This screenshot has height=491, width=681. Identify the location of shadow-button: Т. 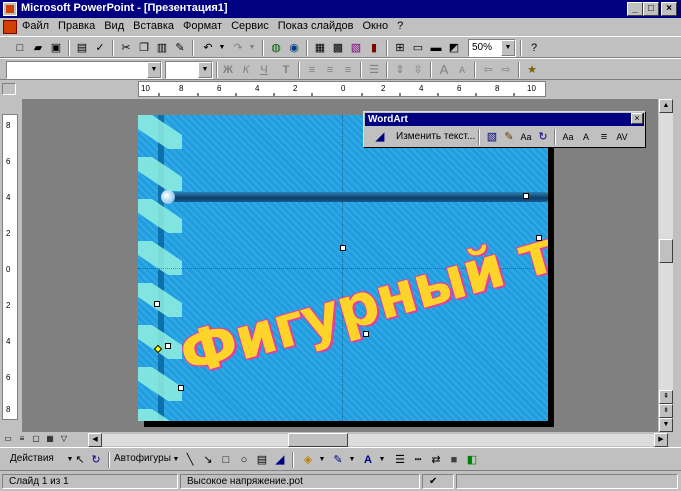
(286, 70).